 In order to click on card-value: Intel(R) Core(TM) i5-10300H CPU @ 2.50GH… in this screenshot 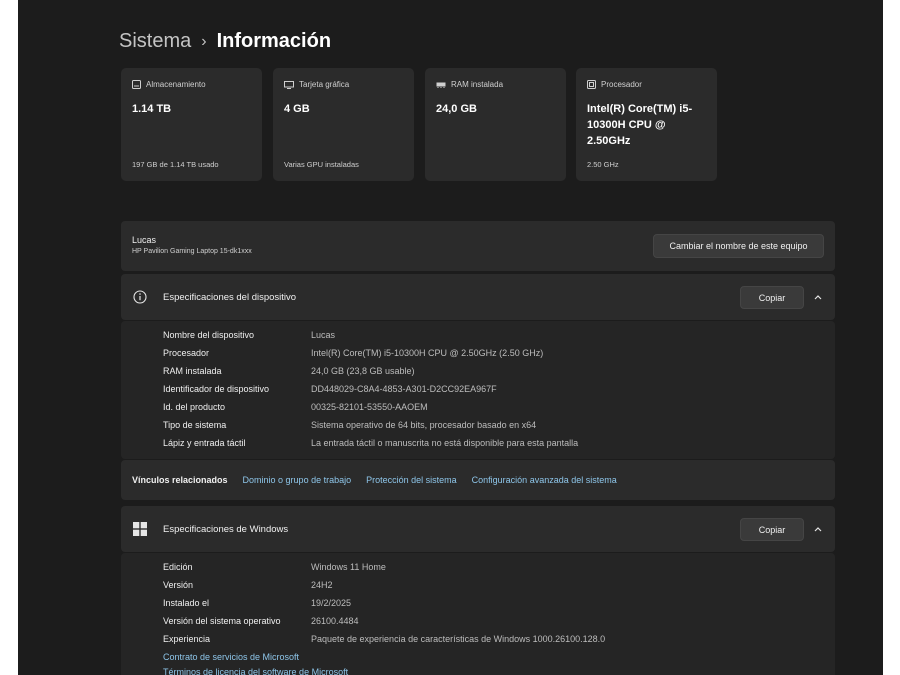, I will do `click(640, 125)`.